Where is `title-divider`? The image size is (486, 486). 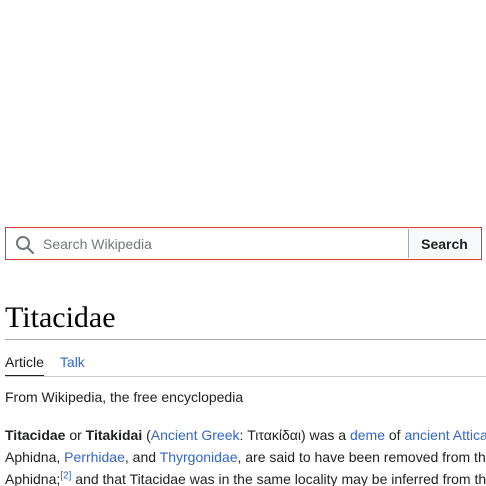 title-divider is located at coordinates (245, 339).